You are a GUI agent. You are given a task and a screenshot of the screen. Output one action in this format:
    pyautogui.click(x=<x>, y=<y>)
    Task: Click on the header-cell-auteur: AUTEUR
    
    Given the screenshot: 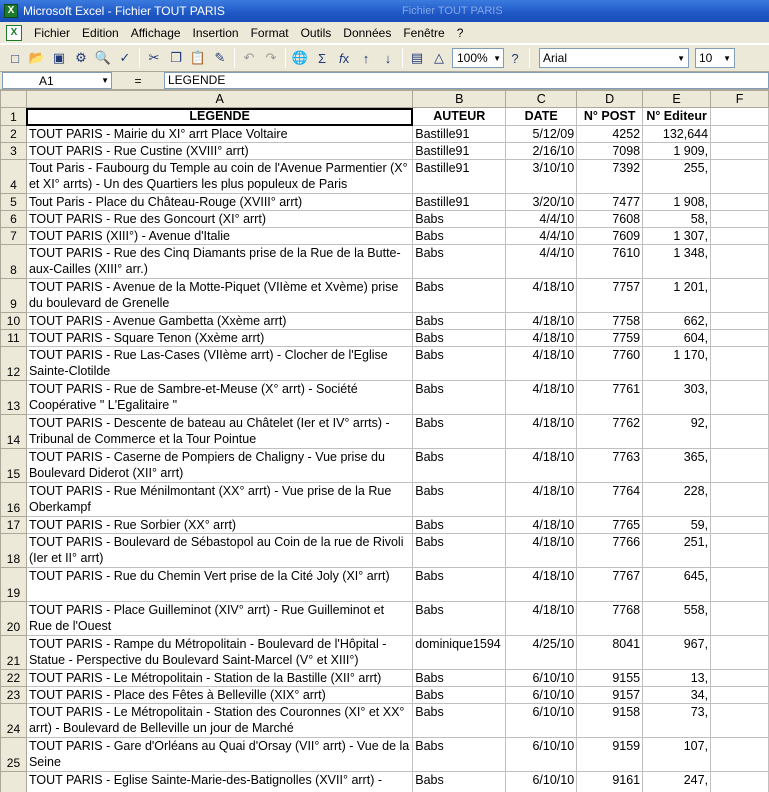 What is the action you would take?
    pyautogui.click(x=459, y=116)
    